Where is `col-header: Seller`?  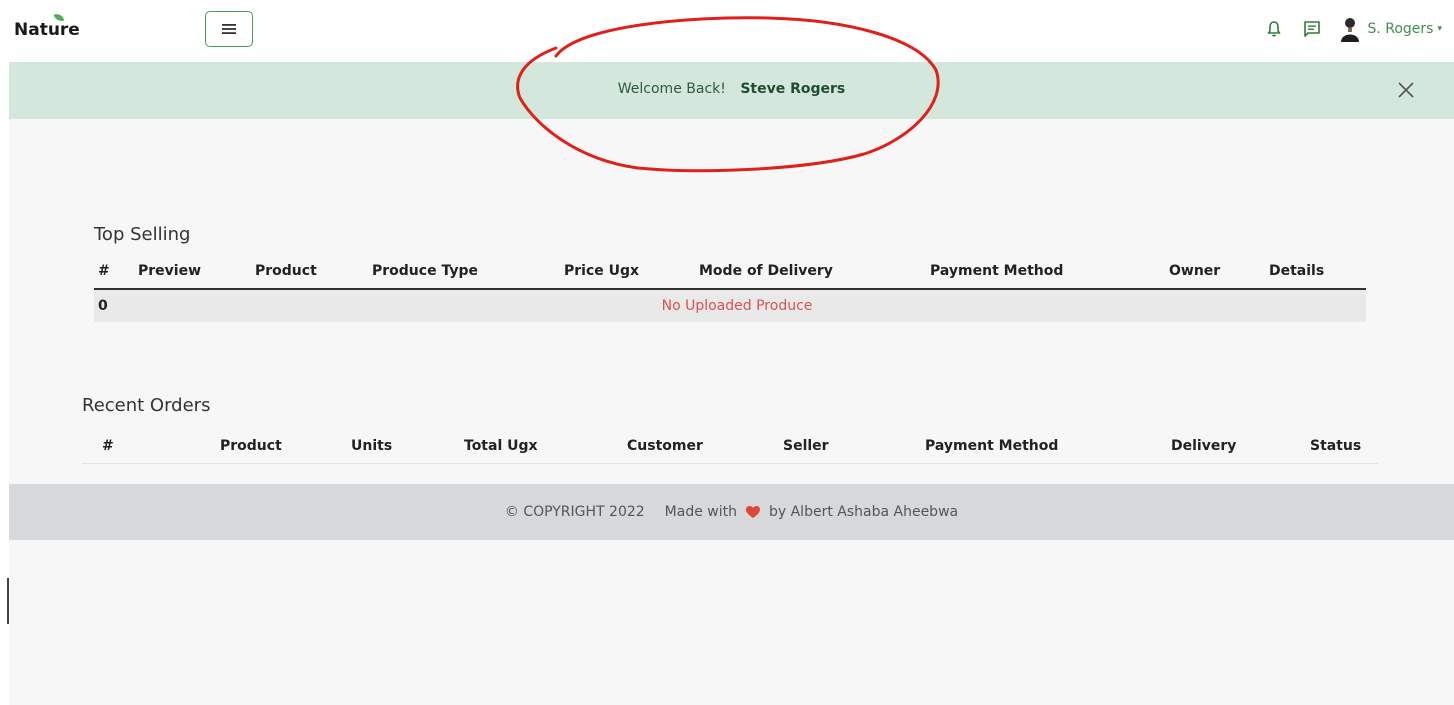 col-header: Seller is located at coordinates (806, 446).